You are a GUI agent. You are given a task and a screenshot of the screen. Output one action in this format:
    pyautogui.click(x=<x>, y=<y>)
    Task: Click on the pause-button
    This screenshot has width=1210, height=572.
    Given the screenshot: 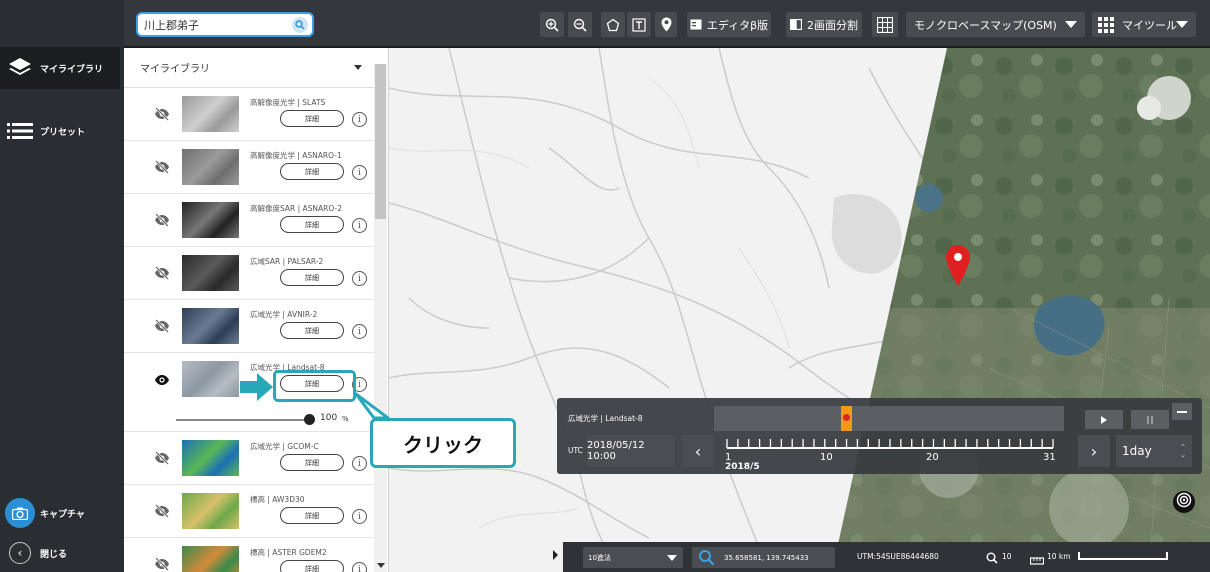 What is the action you would take?
    pyautogui.click(x=1150, y=419)
    